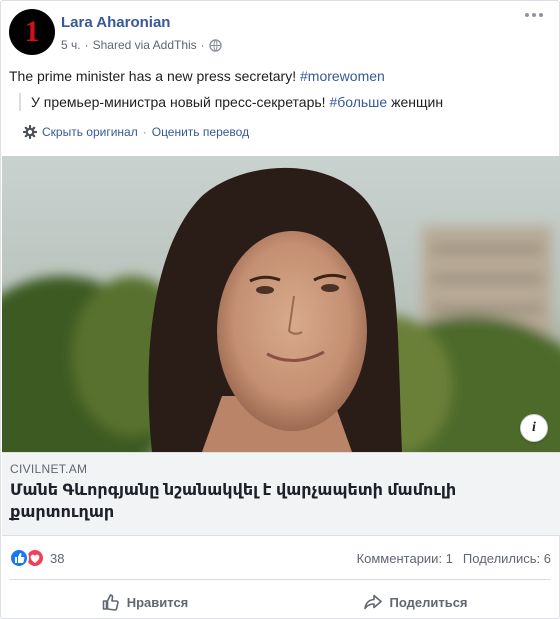 This screenshot has height=619, width=560. What do you see at coordinates (342, 76) in the screenshot?
I see `hashtag-link: #morewomen` at bounding box center [342, 76].